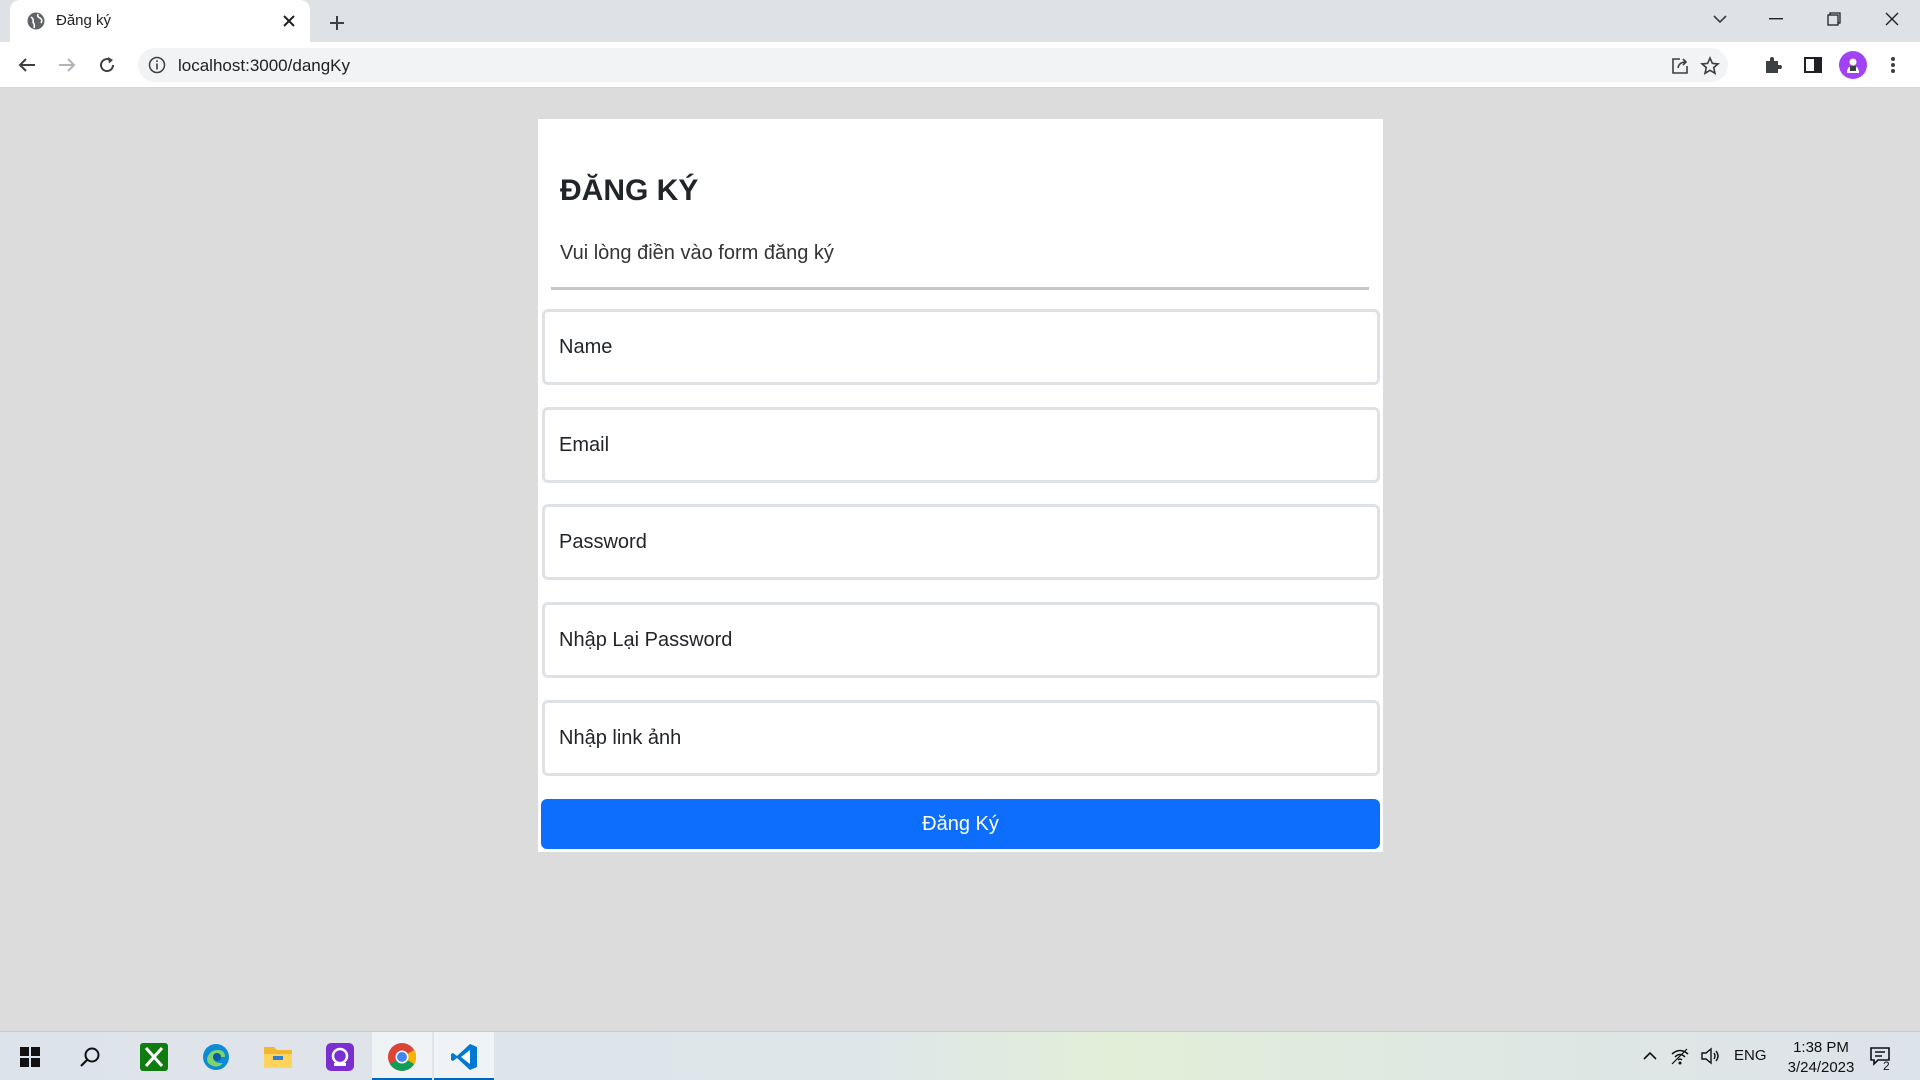 The width and height of the screenshot is (1920, 1080). I want to click on file-explorer-icon, so click(278, 1056).